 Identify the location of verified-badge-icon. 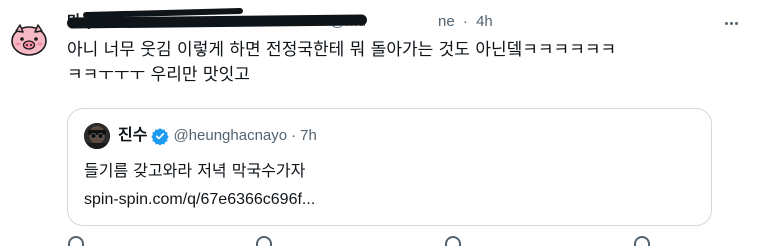
(160, 136).